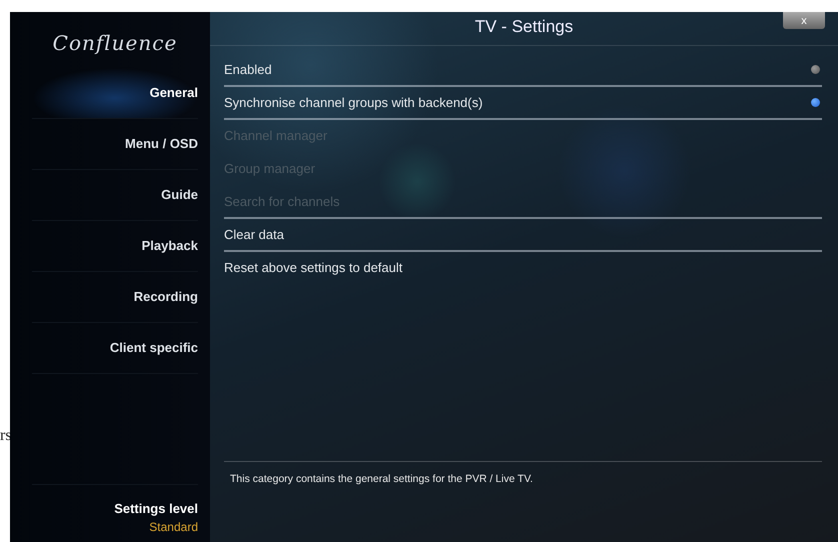  I want to click on sidebar-item: Guide, so click(115, 195).